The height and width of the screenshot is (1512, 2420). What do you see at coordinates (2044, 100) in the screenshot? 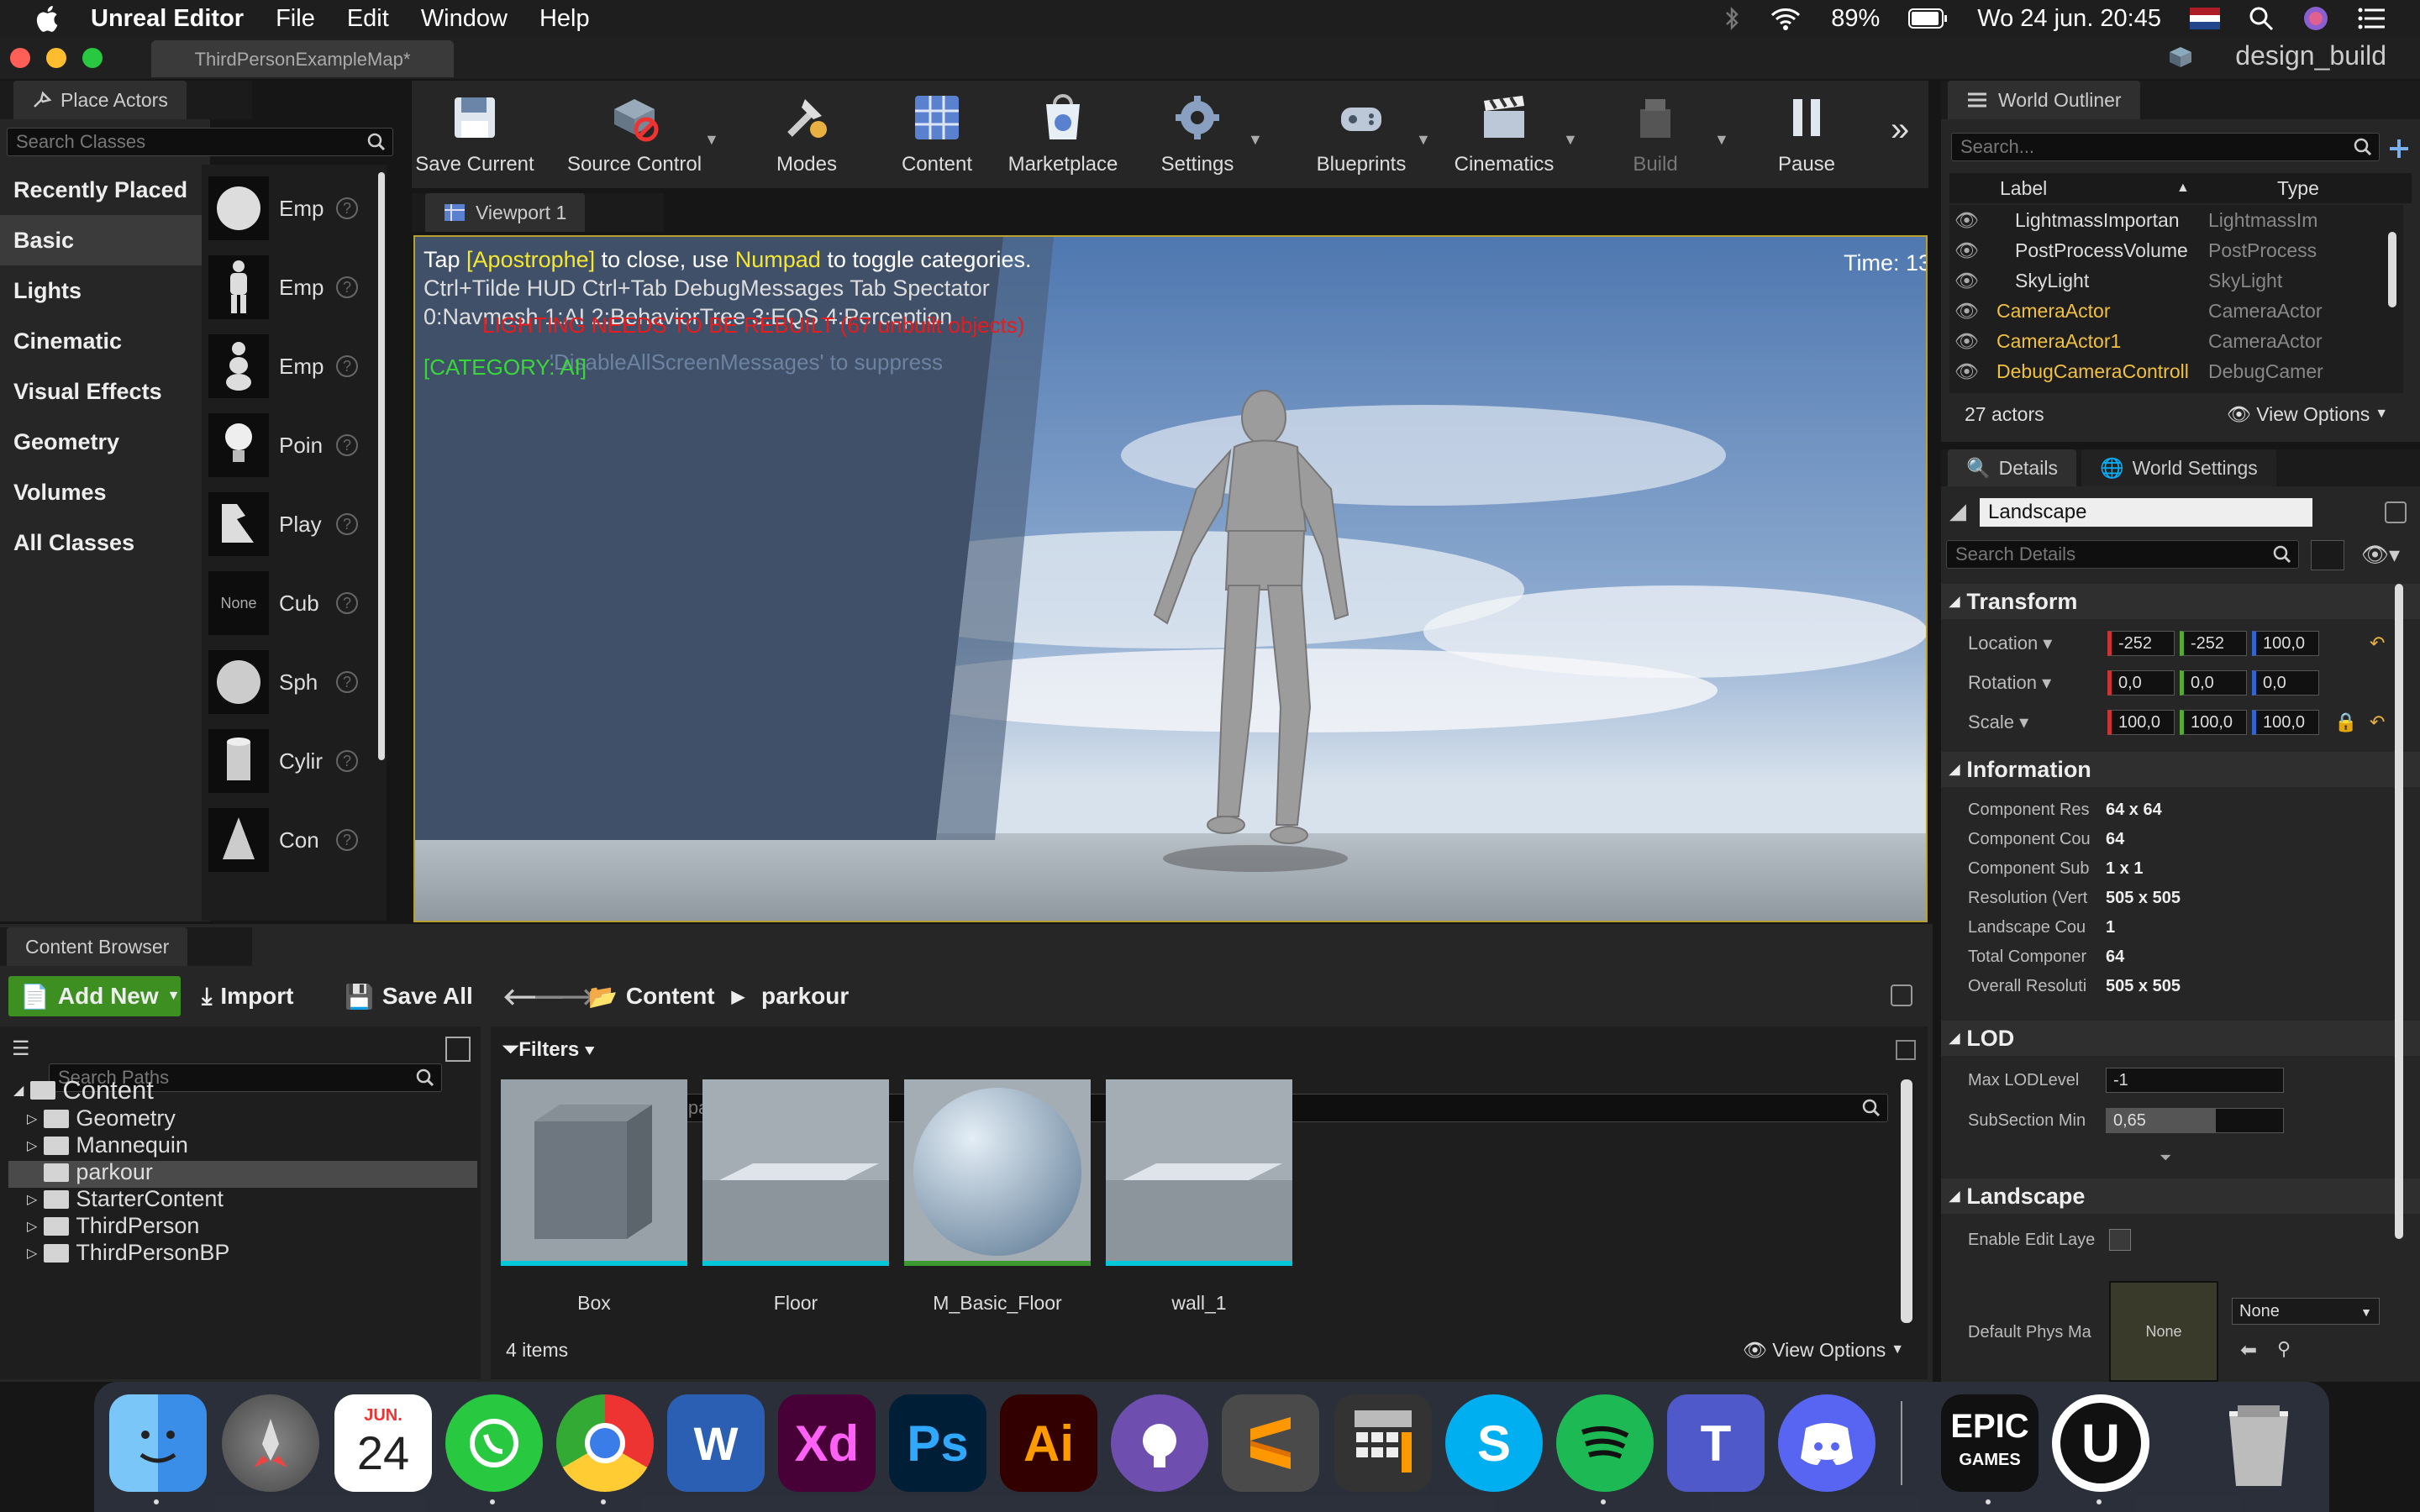
I see `tab-world-outliner: World Outliner` at bounding box center [2044, 100].